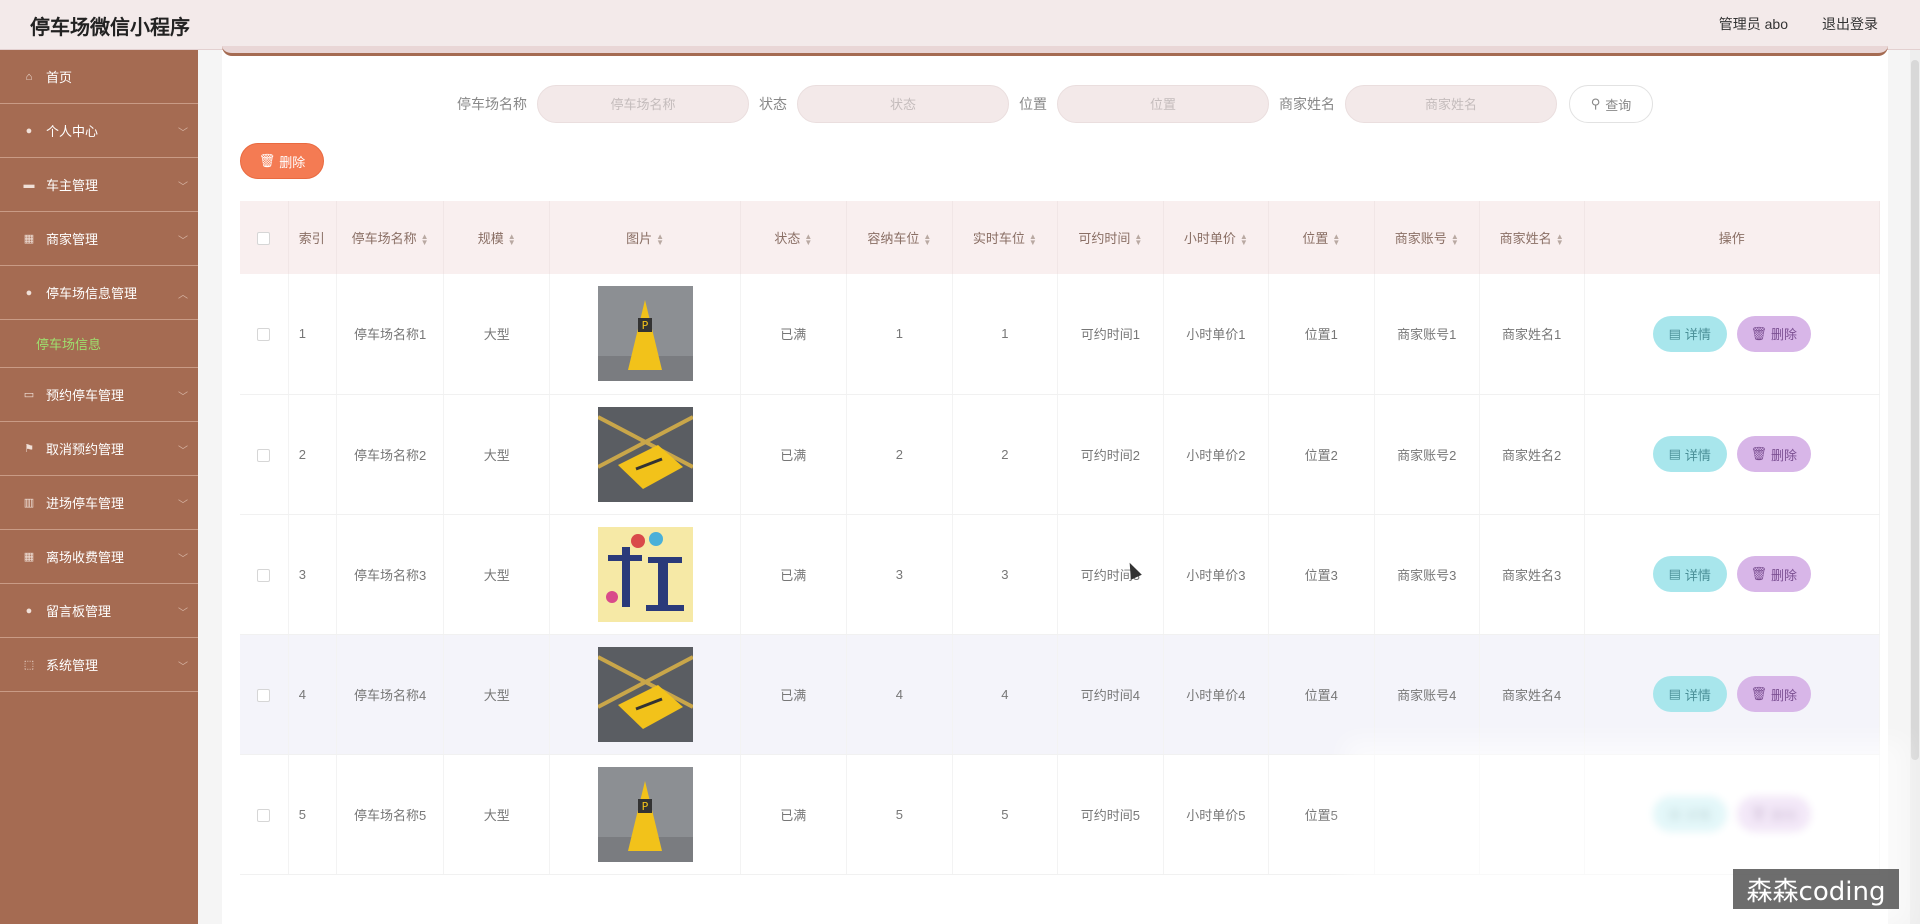 This screenshot has height=924, width=1920. Describe the element at coordinates (1732, 334) in the screenshot. I see `cell-actions: ▤详情🗑删除` at that location.